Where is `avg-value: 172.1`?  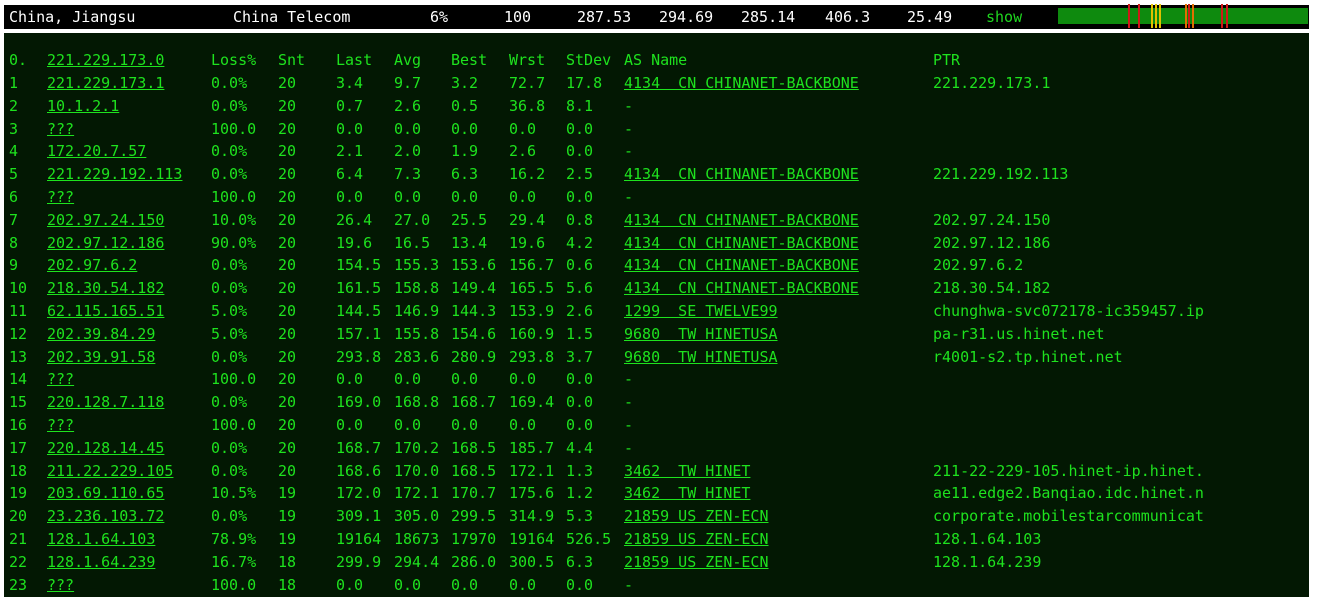 avg-value: 172.1 is located at coordinates (417, 493).